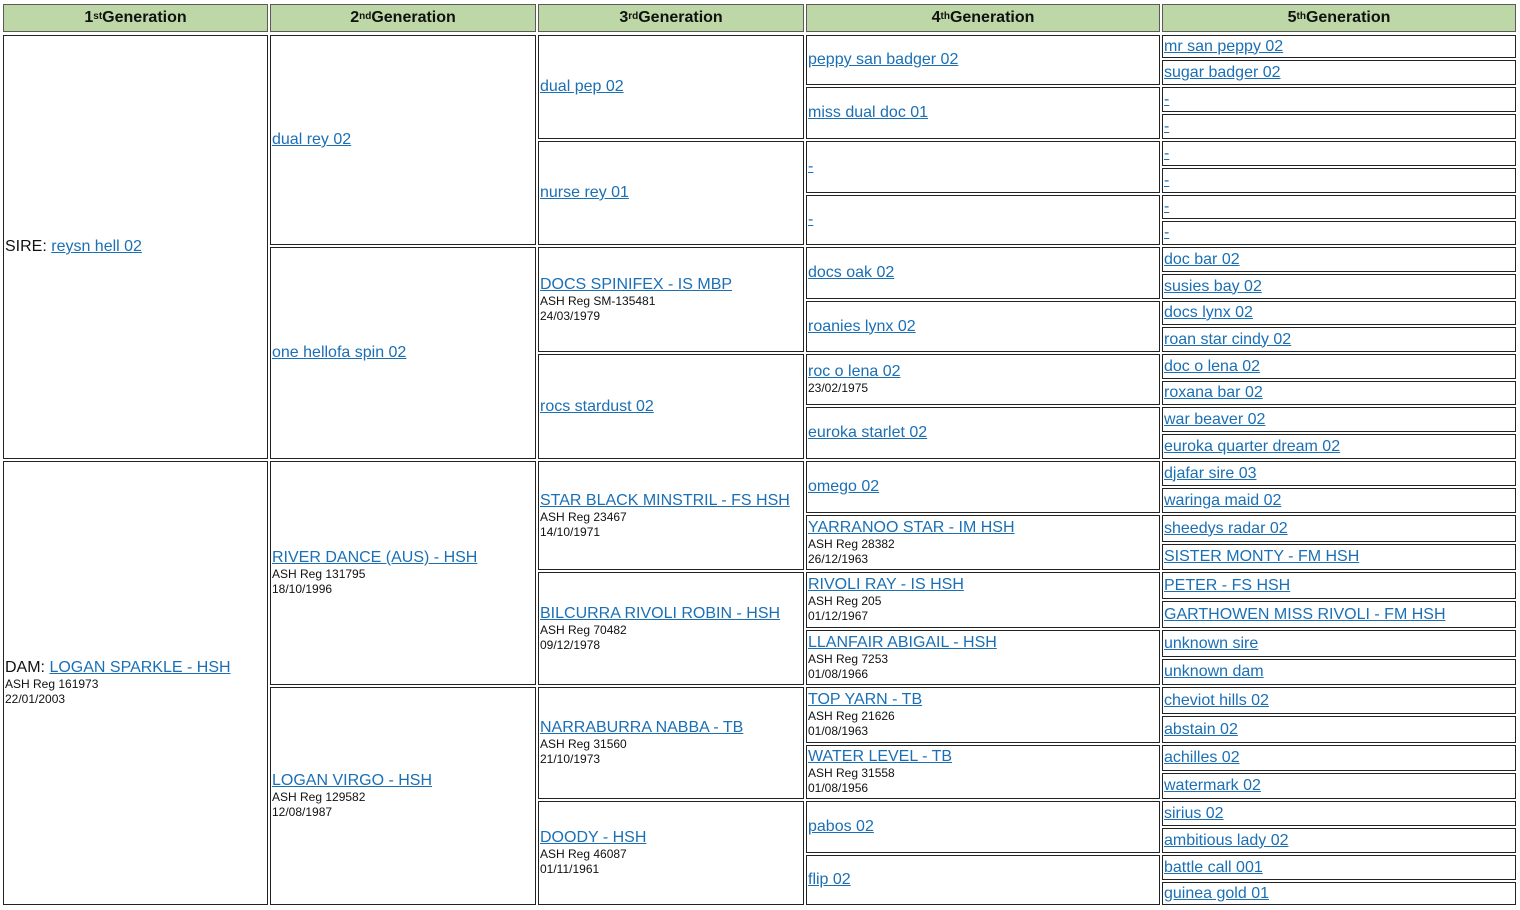 Image resolution: width=1520 pixels, height=910 pixels. What do you see at coordinates (96, 246) in the screenshot?
I see `horse-name-link: reysn hell 02` at bounding box center [96, 246].